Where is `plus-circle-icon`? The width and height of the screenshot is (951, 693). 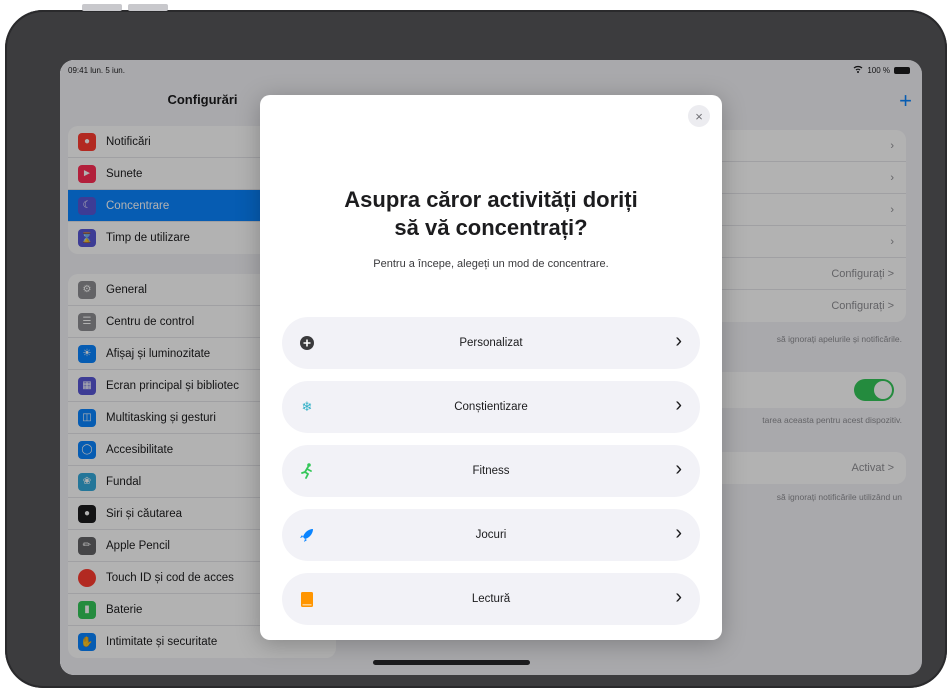 plus-circle-icon is located at coordinates (307, 343).